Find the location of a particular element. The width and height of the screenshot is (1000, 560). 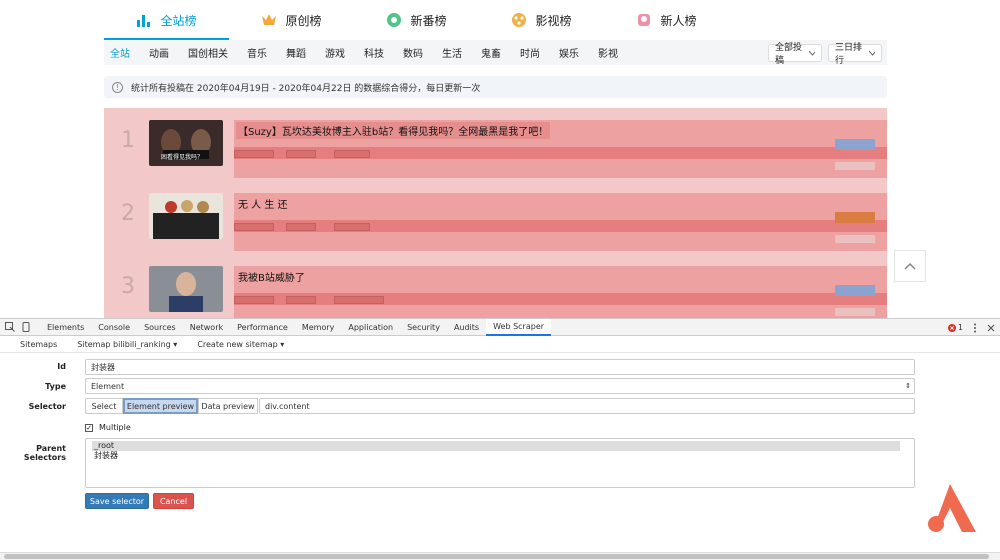

tab-movie: 影视榜 is located at coordinates (541, 20).